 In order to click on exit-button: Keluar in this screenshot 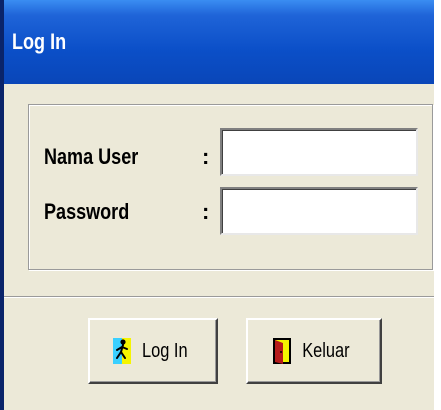, I will do `click(314, 351)`.